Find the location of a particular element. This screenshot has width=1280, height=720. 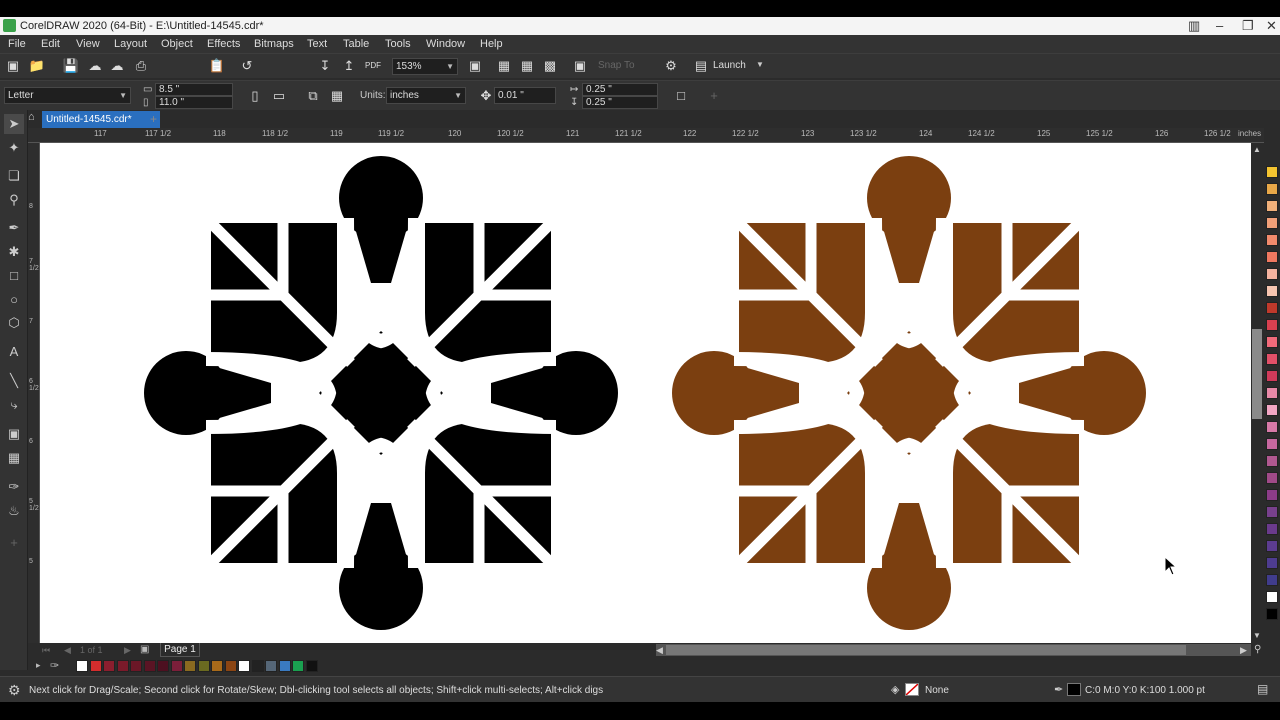

crop-tool-icon: ❏ is located at coordinates (14, 176).